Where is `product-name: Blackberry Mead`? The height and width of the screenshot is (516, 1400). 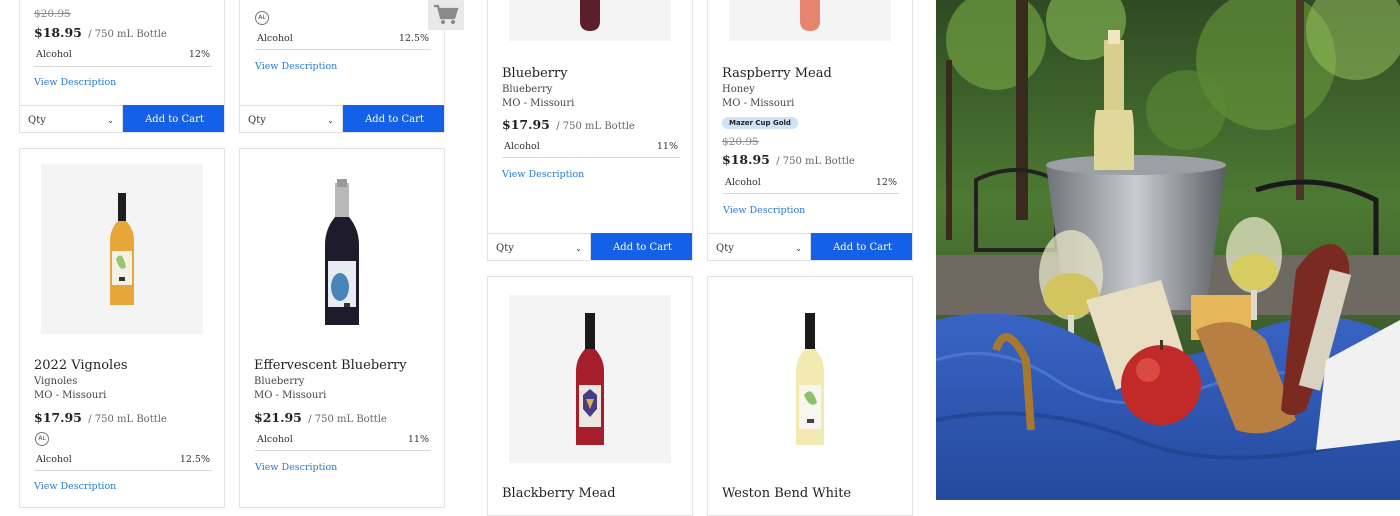 product-name: Blackberry Mead is located at coordinates (559, 493).